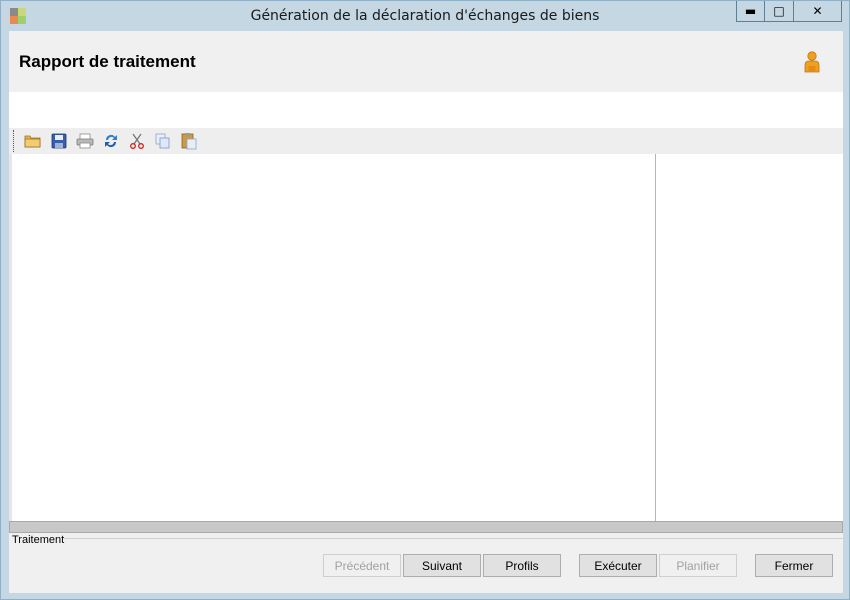  I want to click on execute-button: Exécuter, so click(618, 565).